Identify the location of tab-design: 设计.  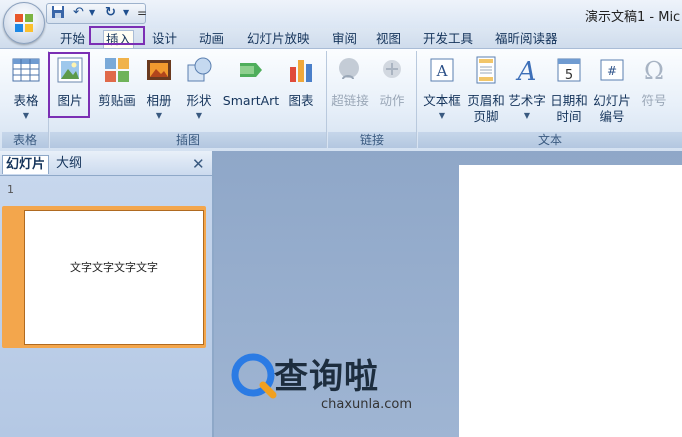
(164, 38).